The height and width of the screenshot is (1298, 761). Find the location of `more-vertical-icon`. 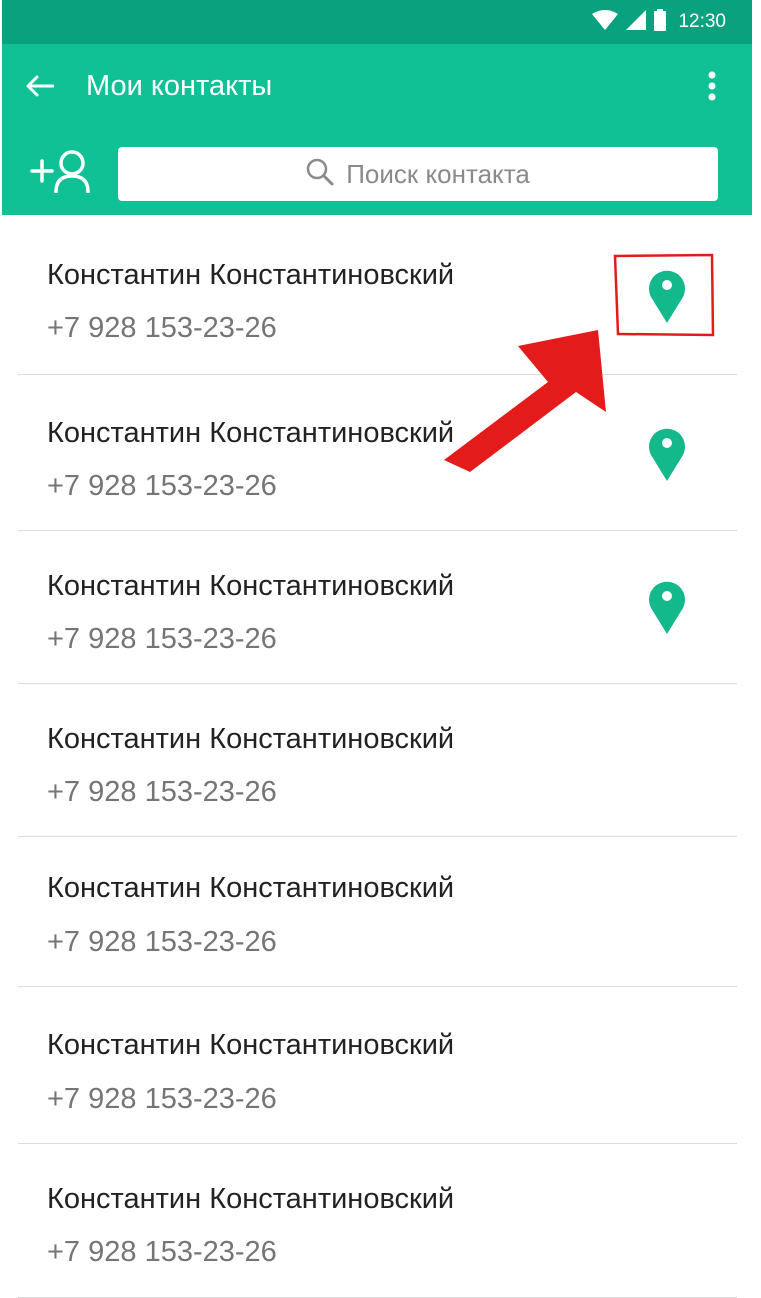

more-vertical-icon is located at coordinates (712, 88).